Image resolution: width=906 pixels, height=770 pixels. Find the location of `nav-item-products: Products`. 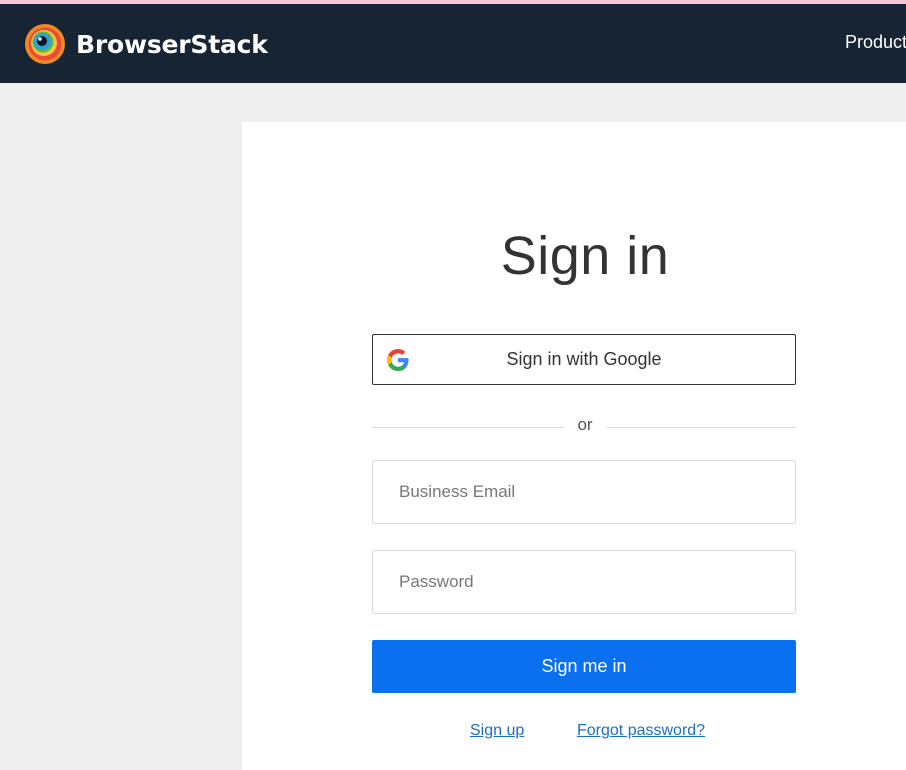

nav-item-products: Products is located at coordinates (875, 42).